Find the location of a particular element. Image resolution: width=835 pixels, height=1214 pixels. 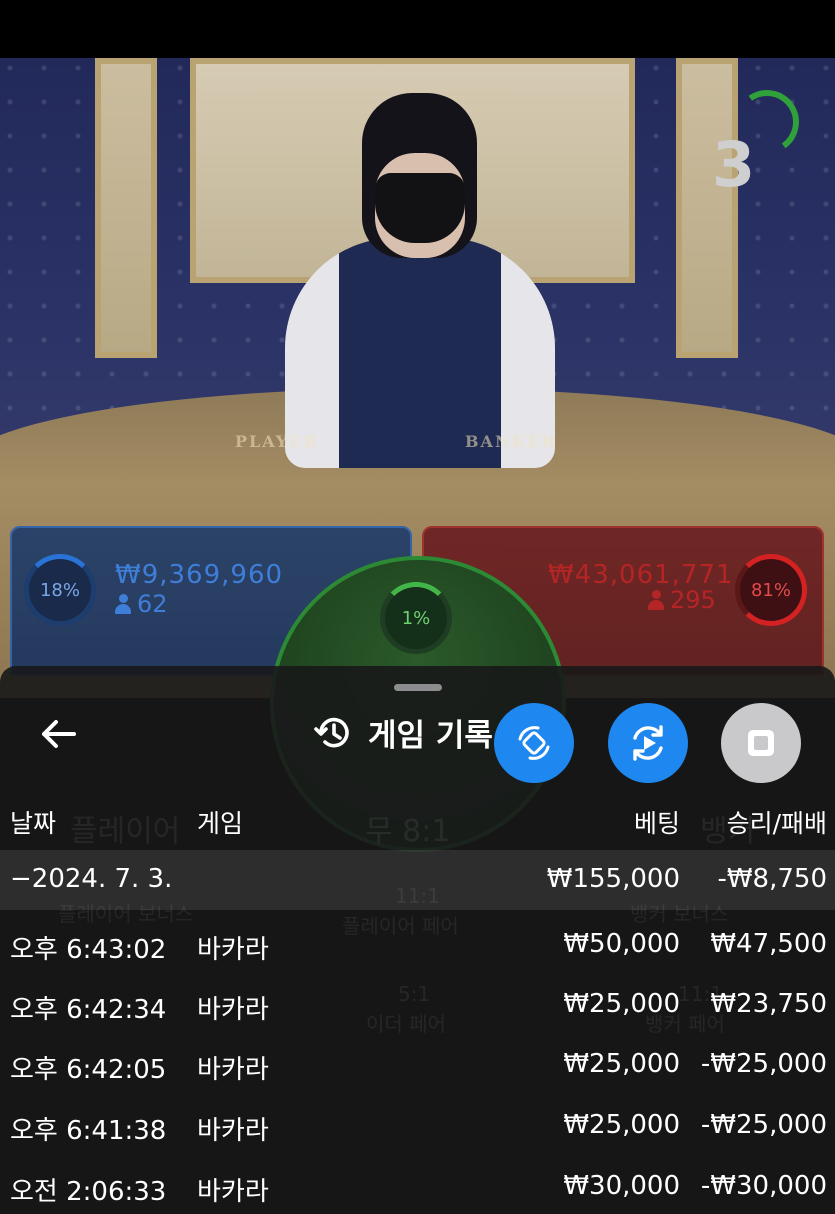

date-group-bet-total: ₩155,000 is located at coordinates (613, 879).